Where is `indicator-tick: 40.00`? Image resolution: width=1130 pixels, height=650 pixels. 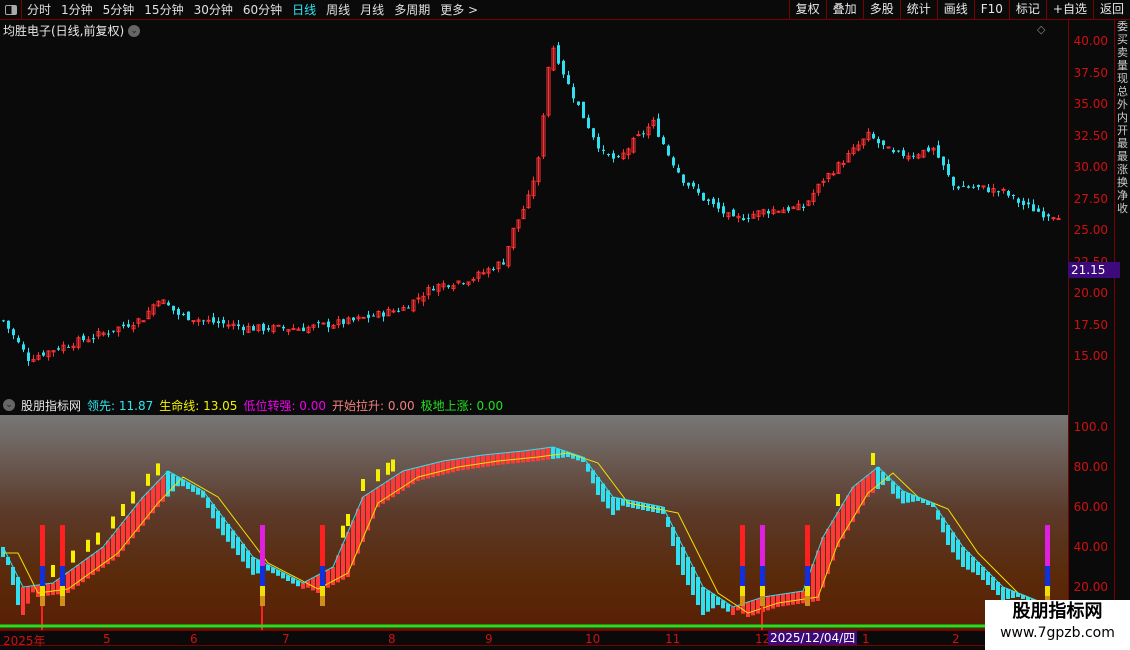
indicator-tick: 40.00 is located at coordinates (1090, 547).